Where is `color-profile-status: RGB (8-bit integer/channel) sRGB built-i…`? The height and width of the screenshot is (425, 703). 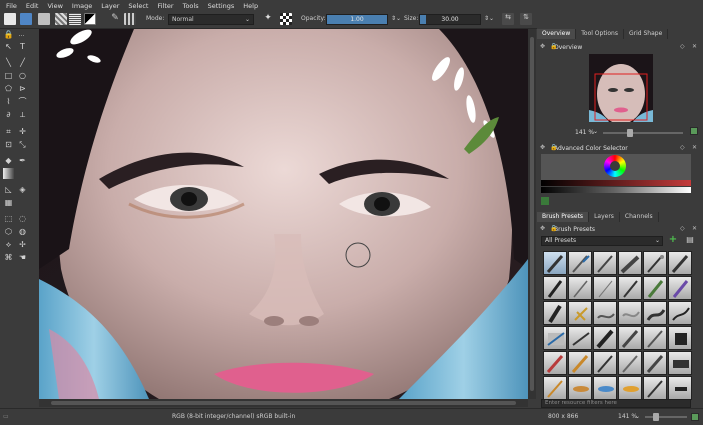 color-profile-status: RGB (8-bit integer/channel) sRGB built-i… is located at coordinates (233, 416).